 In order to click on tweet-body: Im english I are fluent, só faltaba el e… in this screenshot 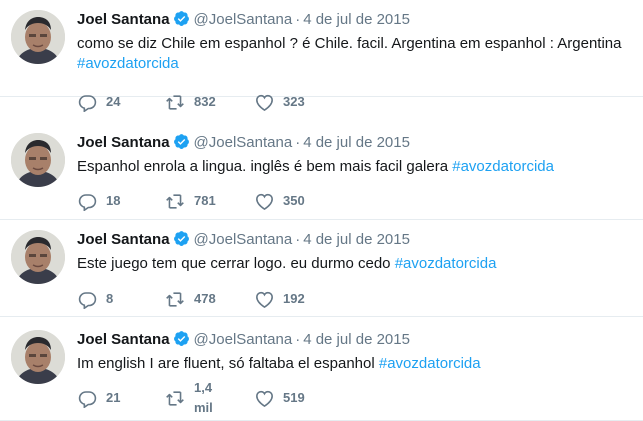, I will do `click(228, 363)`.